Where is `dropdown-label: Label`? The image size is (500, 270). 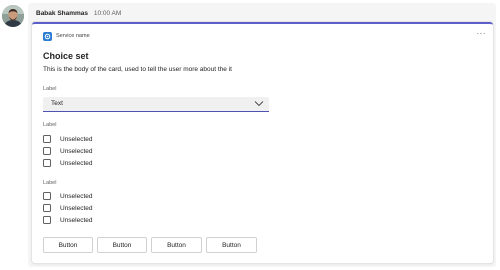 dropdown-label: Label is located at coordinates (50, 89).